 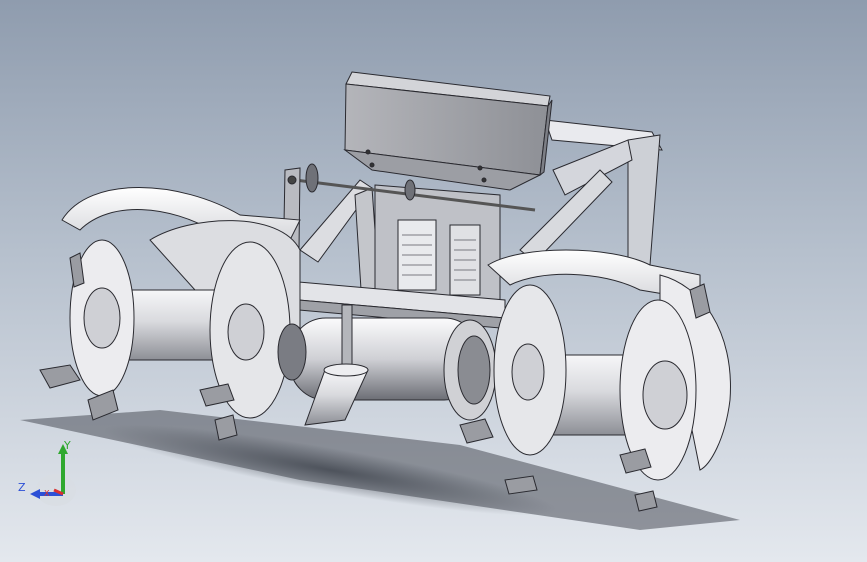 I want to click on y-axis-label: Y, so click(x=67, y=445).